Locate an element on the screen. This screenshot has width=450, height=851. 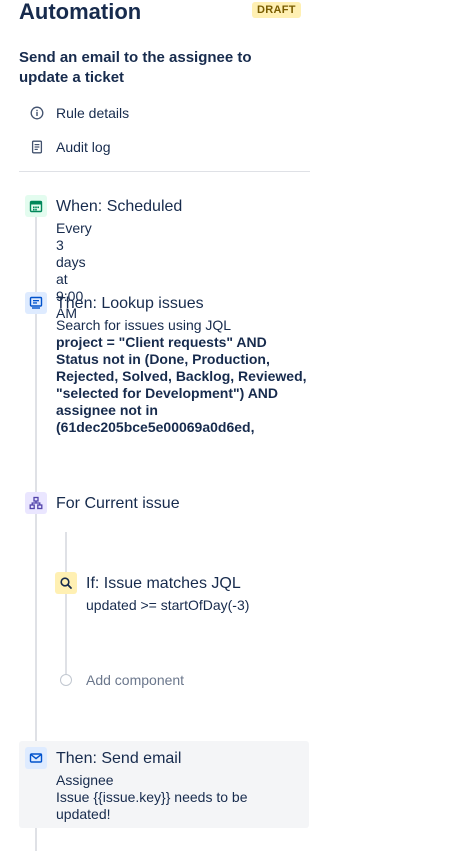
branch-icon is located at coordinates (36, 503).